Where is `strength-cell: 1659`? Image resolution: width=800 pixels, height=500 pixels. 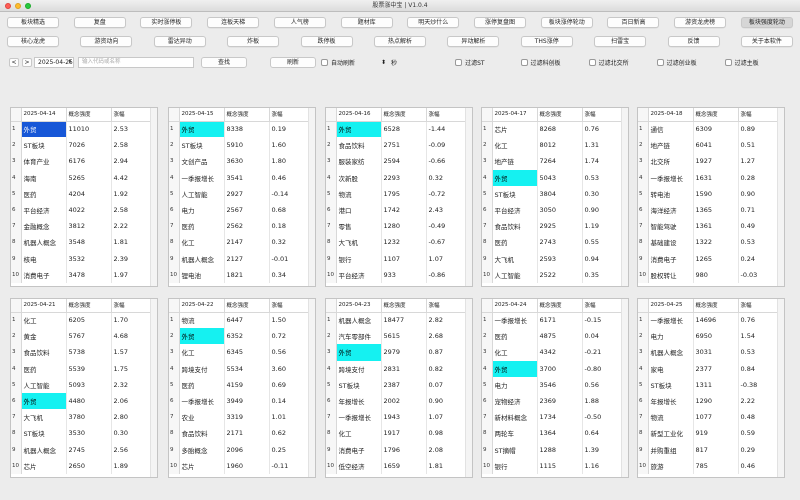
strength-cell: 1659 is located at coordinates (404, 465).